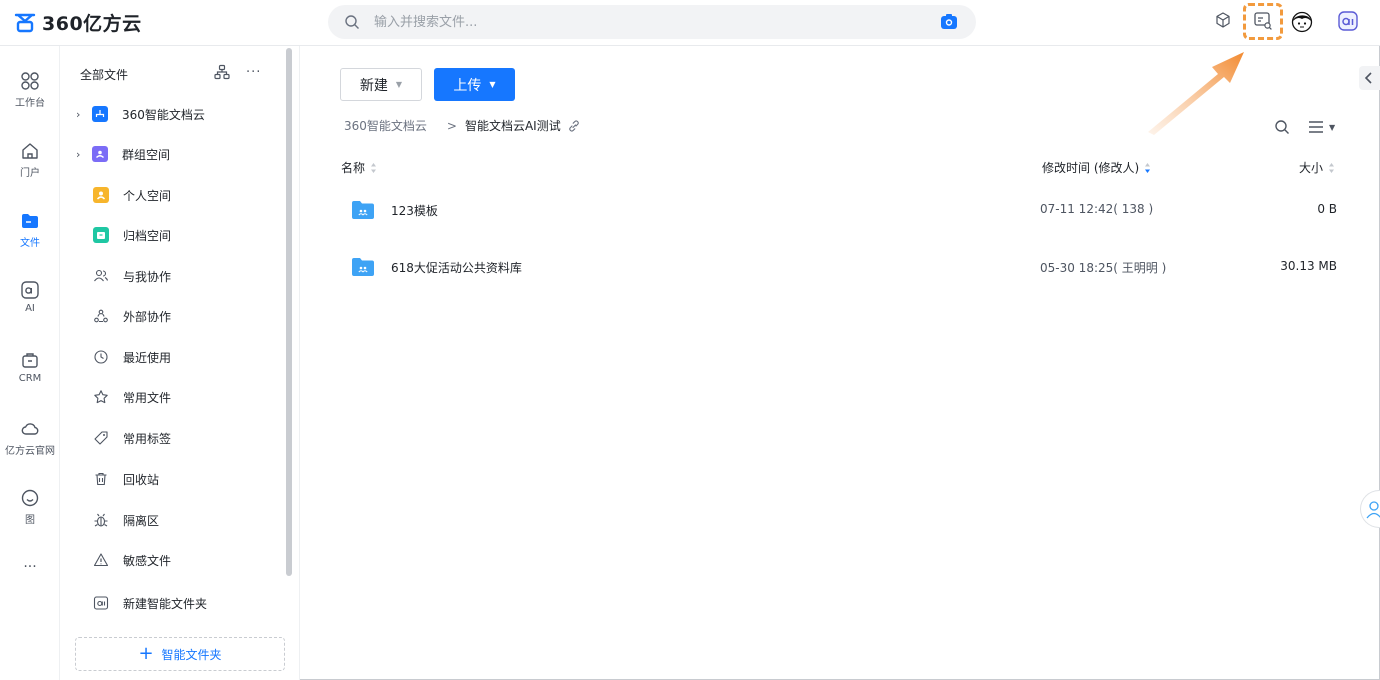 This screenshot has width=1380, height=680. I want to click on sidebar-scrollbar, so click(289, 312).